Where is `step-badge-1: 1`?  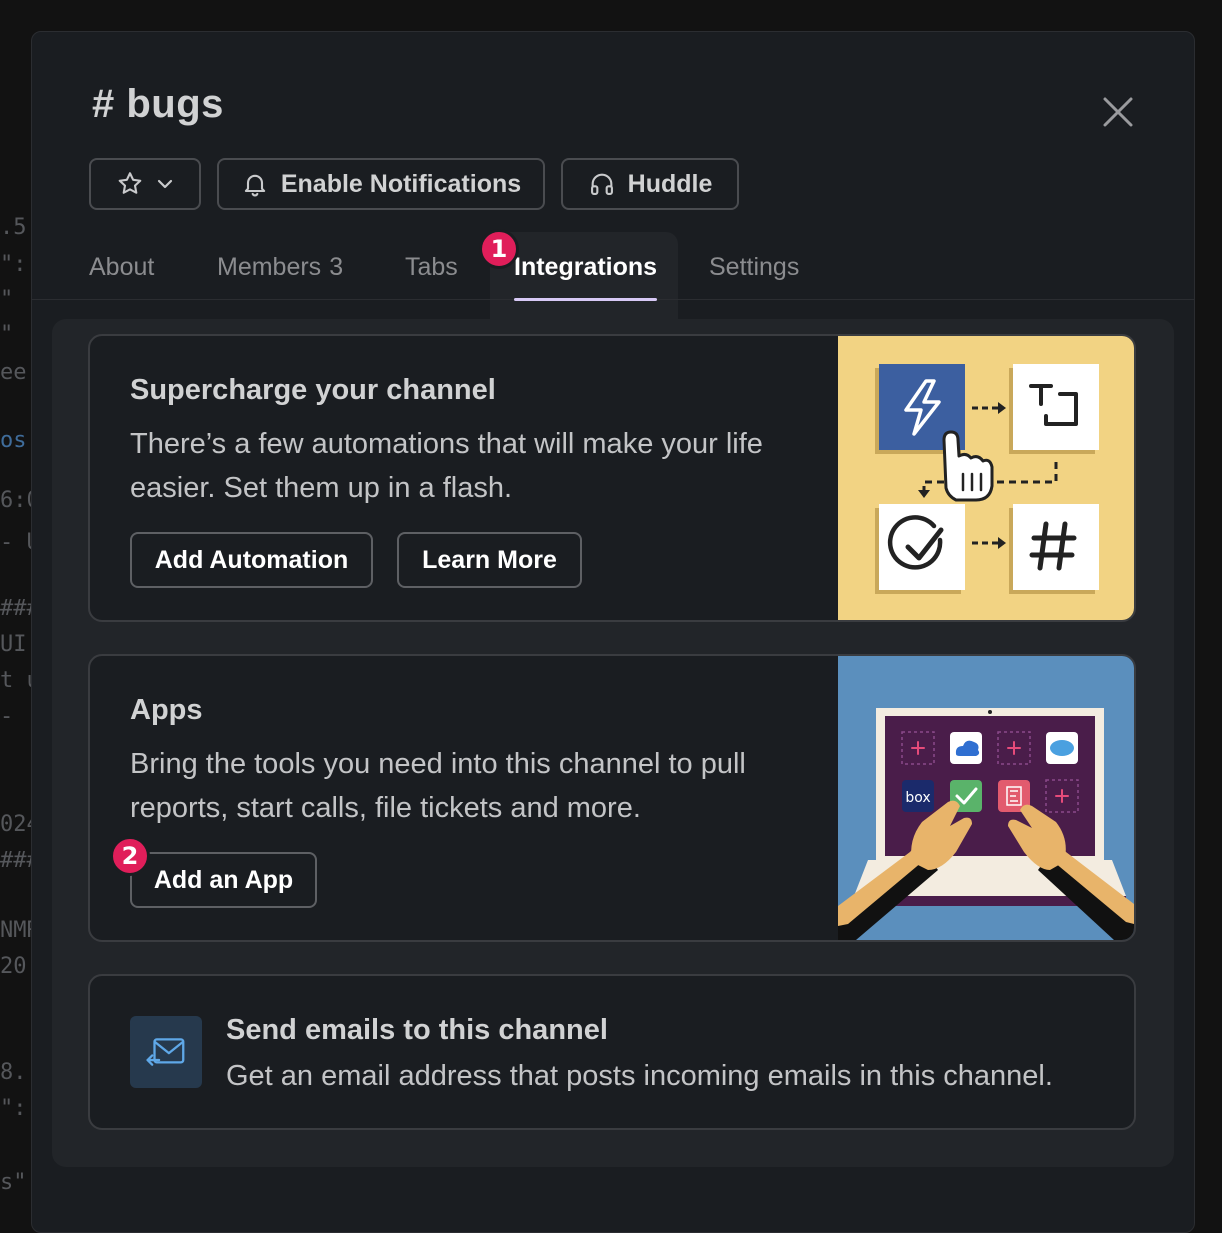 step-badge-1: 1 is located at coordinates (499, 249).